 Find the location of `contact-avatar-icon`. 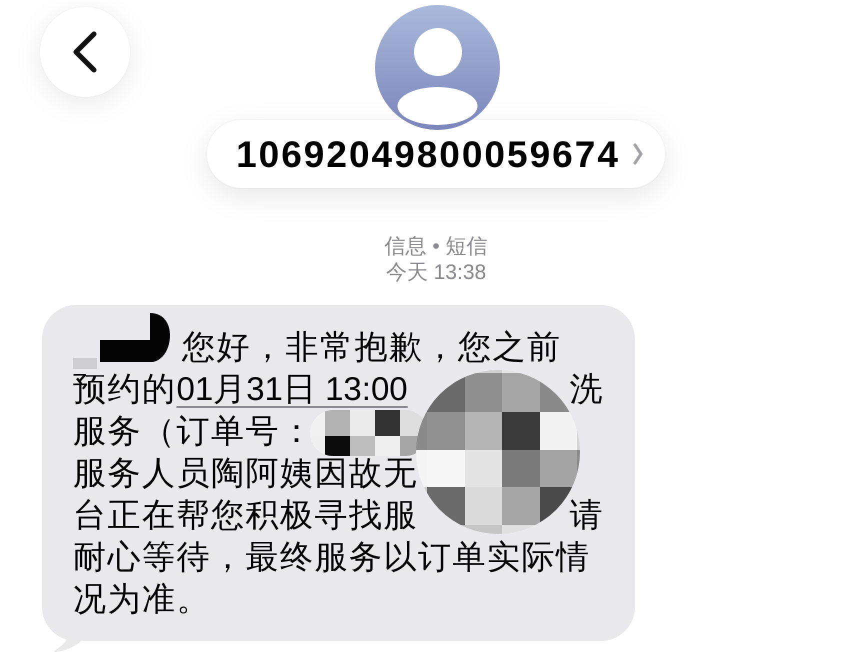

contact-avatar-icon is located at coordinates (437, 67).